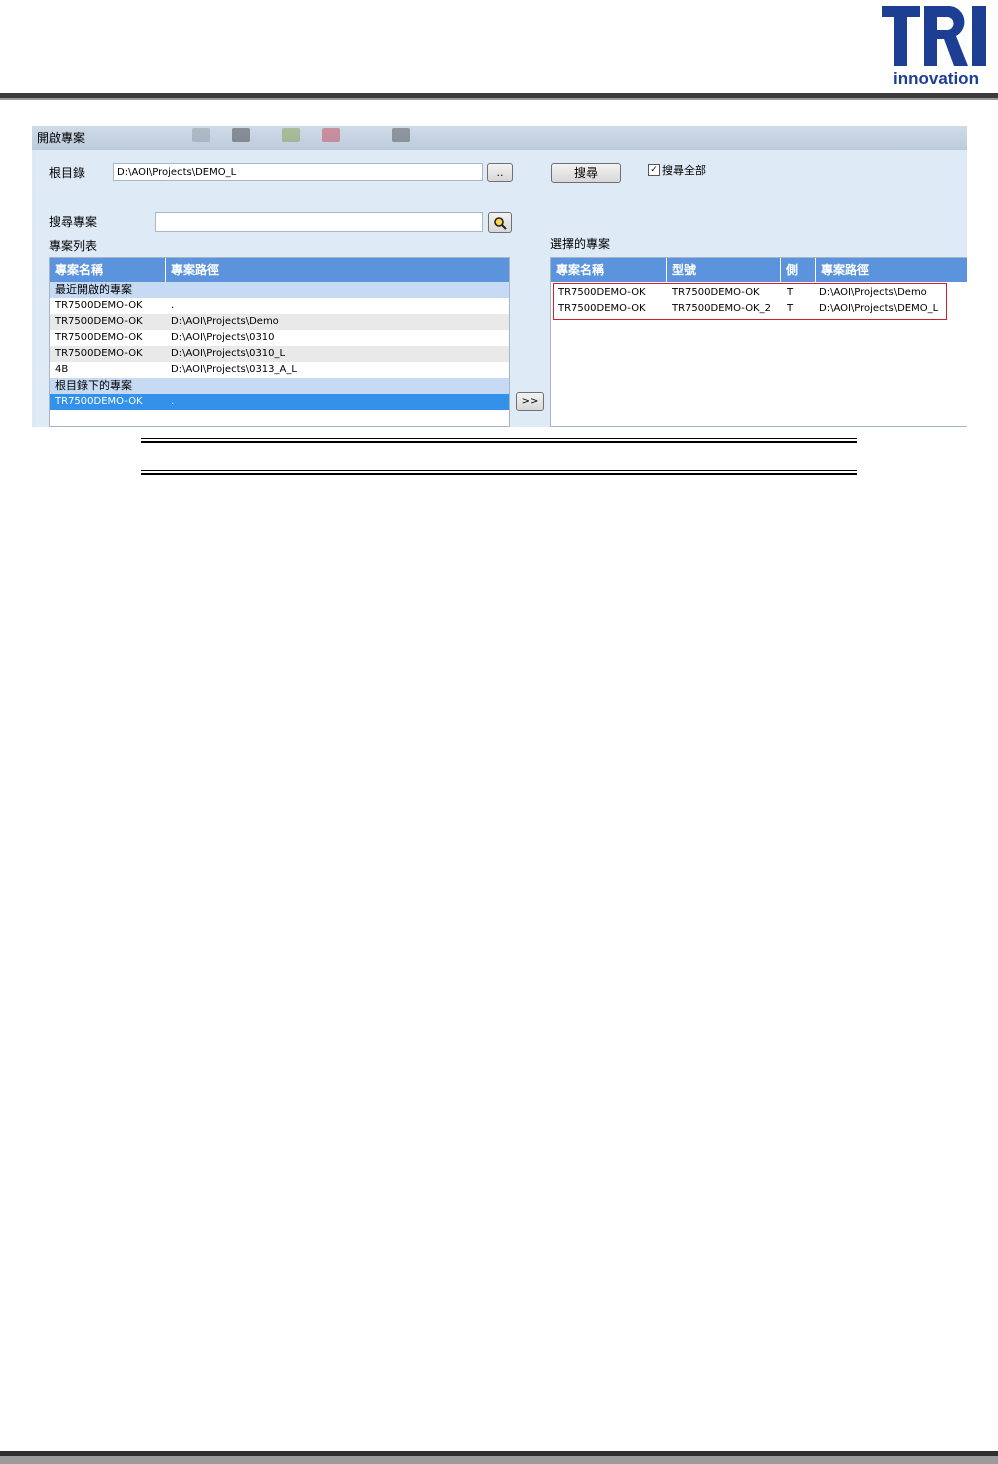 This screenshot has height=1464, width=998. I want to click on grid-header: 專案名稱 型號 側 專案路徑, so click(759, 270).